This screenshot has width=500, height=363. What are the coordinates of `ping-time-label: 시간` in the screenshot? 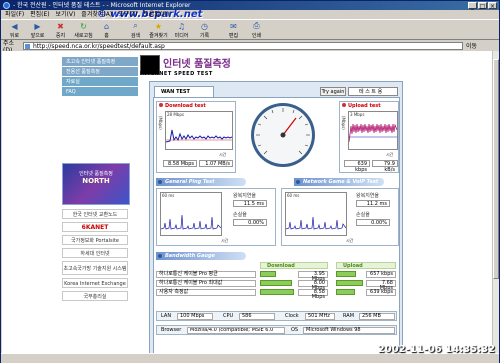 It's located at (225, 240).